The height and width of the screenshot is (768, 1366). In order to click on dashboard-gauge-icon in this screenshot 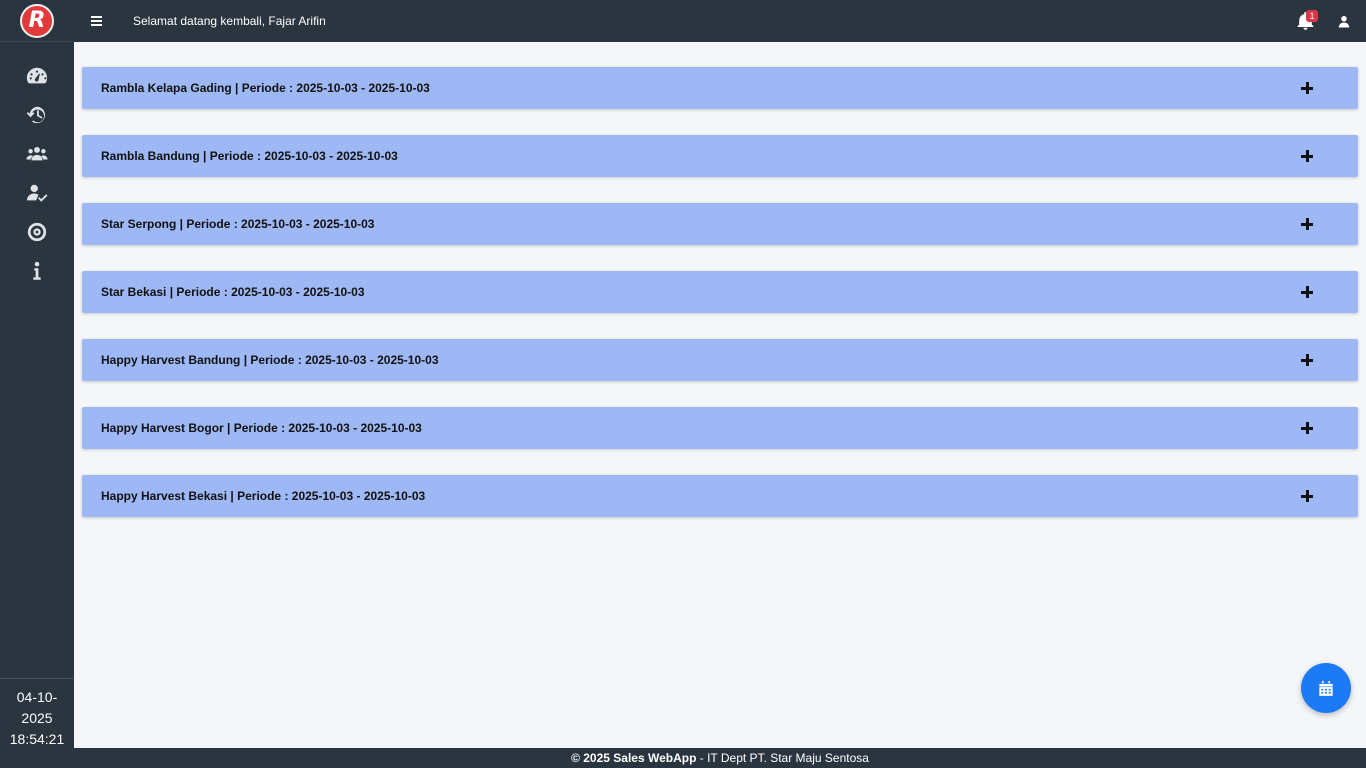, I will do `click(37, 75)`.